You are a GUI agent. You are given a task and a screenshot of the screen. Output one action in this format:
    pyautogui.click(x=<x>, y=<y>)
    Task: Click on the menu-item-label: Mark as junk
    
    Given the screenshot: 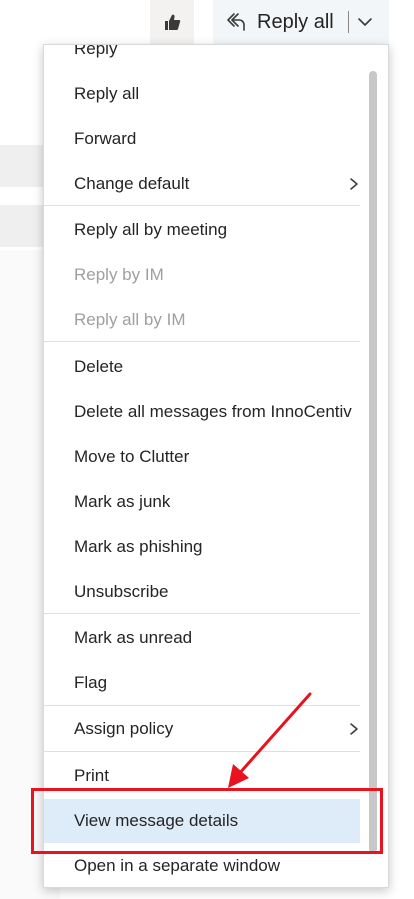 What is the action you would take?
    pyautogui.click(x=122, y=501)
    